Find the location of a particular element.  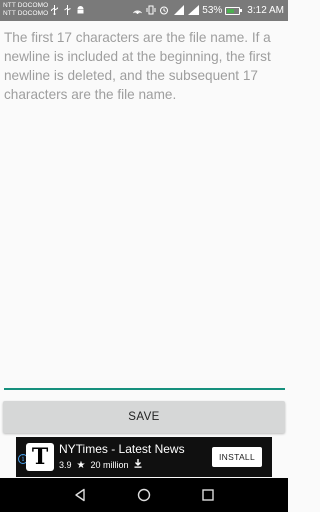

install-button: INSTALL is located at coordinates (237, 457).